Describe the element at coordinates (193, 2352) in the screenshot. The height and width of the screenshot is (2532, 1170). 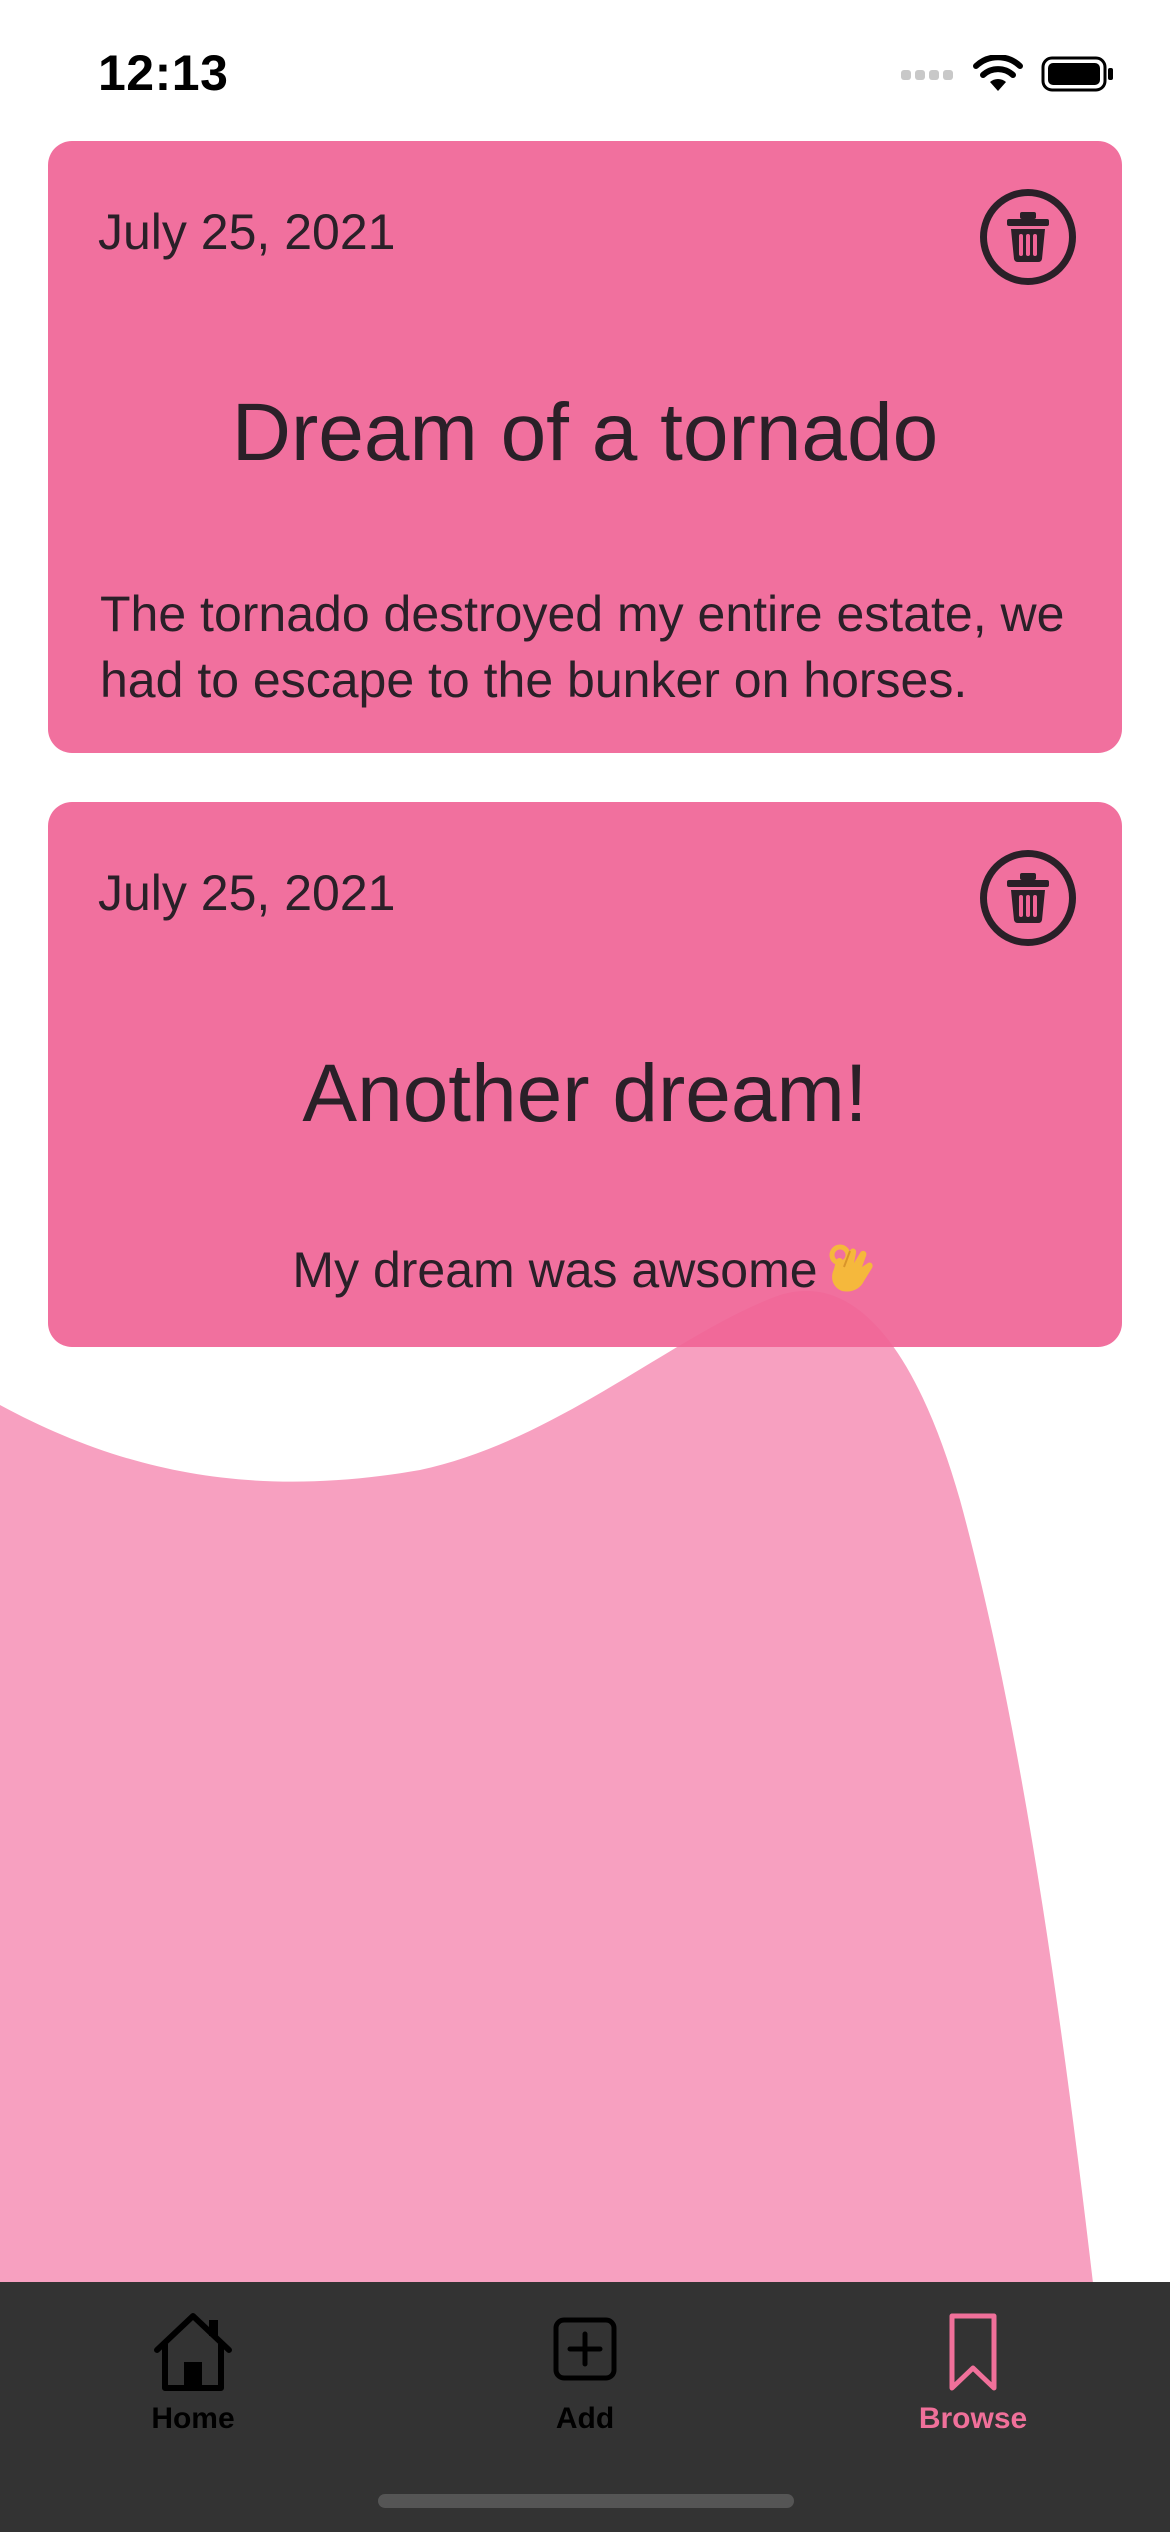
I see `home-icon` at that location.